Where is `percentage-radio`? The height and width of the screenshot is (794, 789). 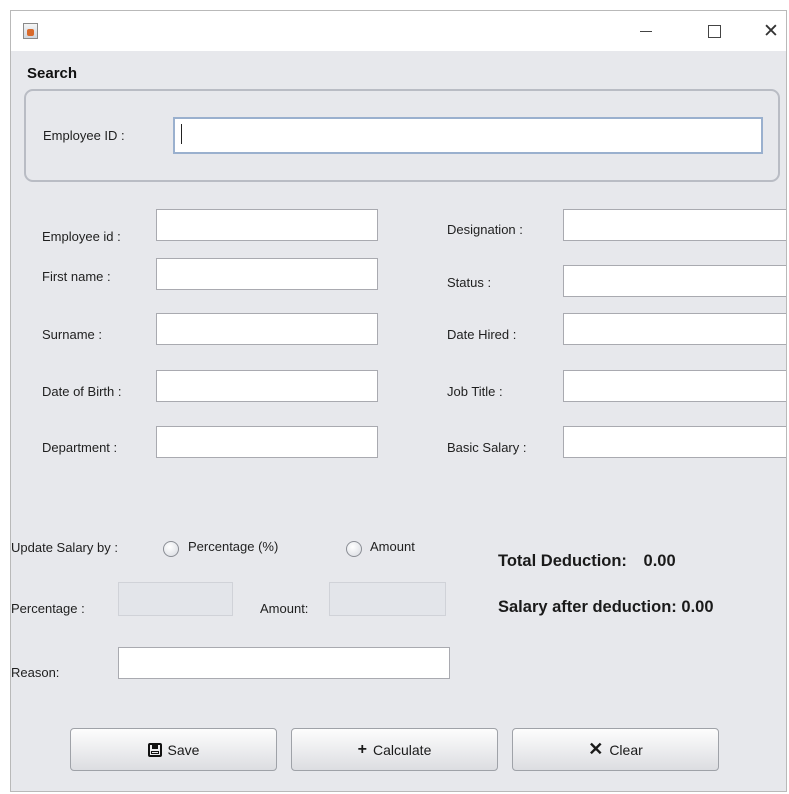
percentage-radio is located at coordinates (171, 549).